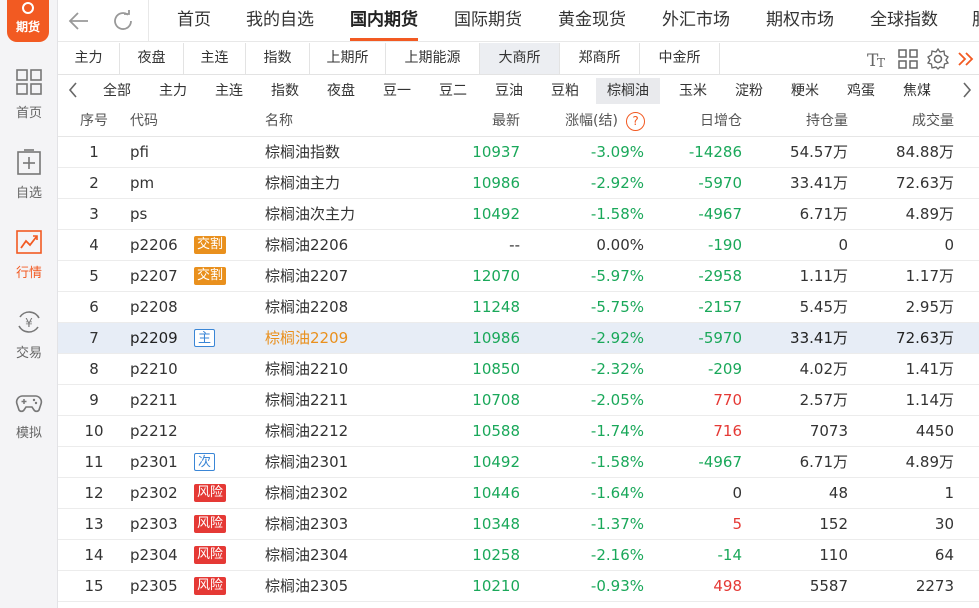 This screenshot has height=608, width=979. Describe the element at coordinates (576, 121) in the screenshot. I see `header-change-pct: 涨幅(结)` at that location.